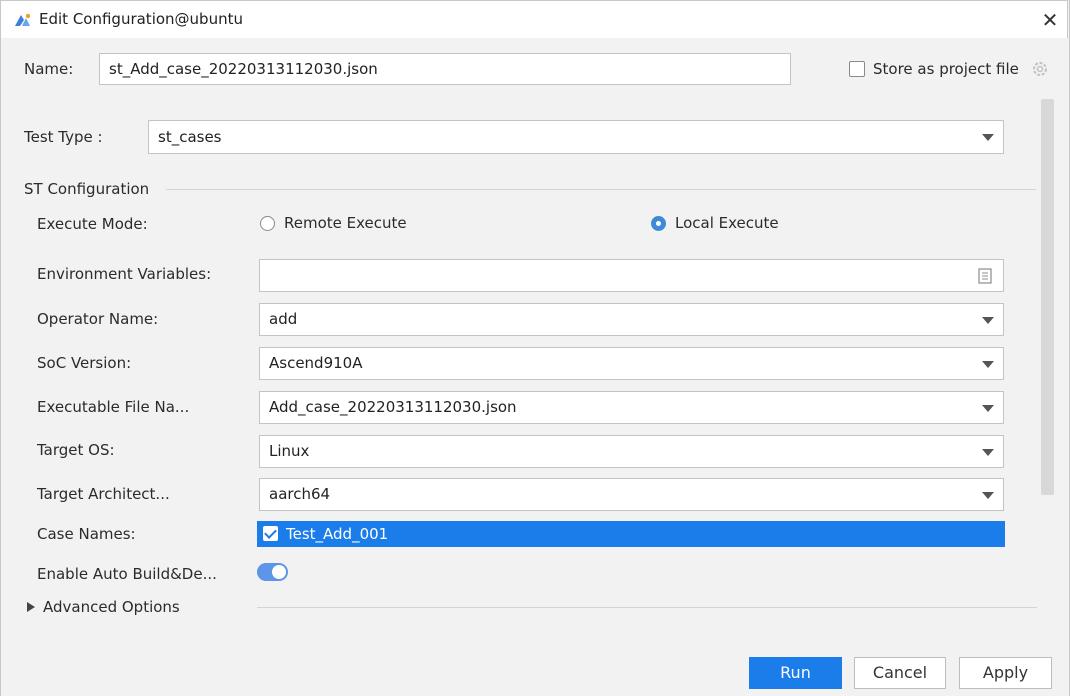  Describe the element at coordinates (345, 223) in the screenshot. I see `remote-execute-label: Remote Execute` at that location.